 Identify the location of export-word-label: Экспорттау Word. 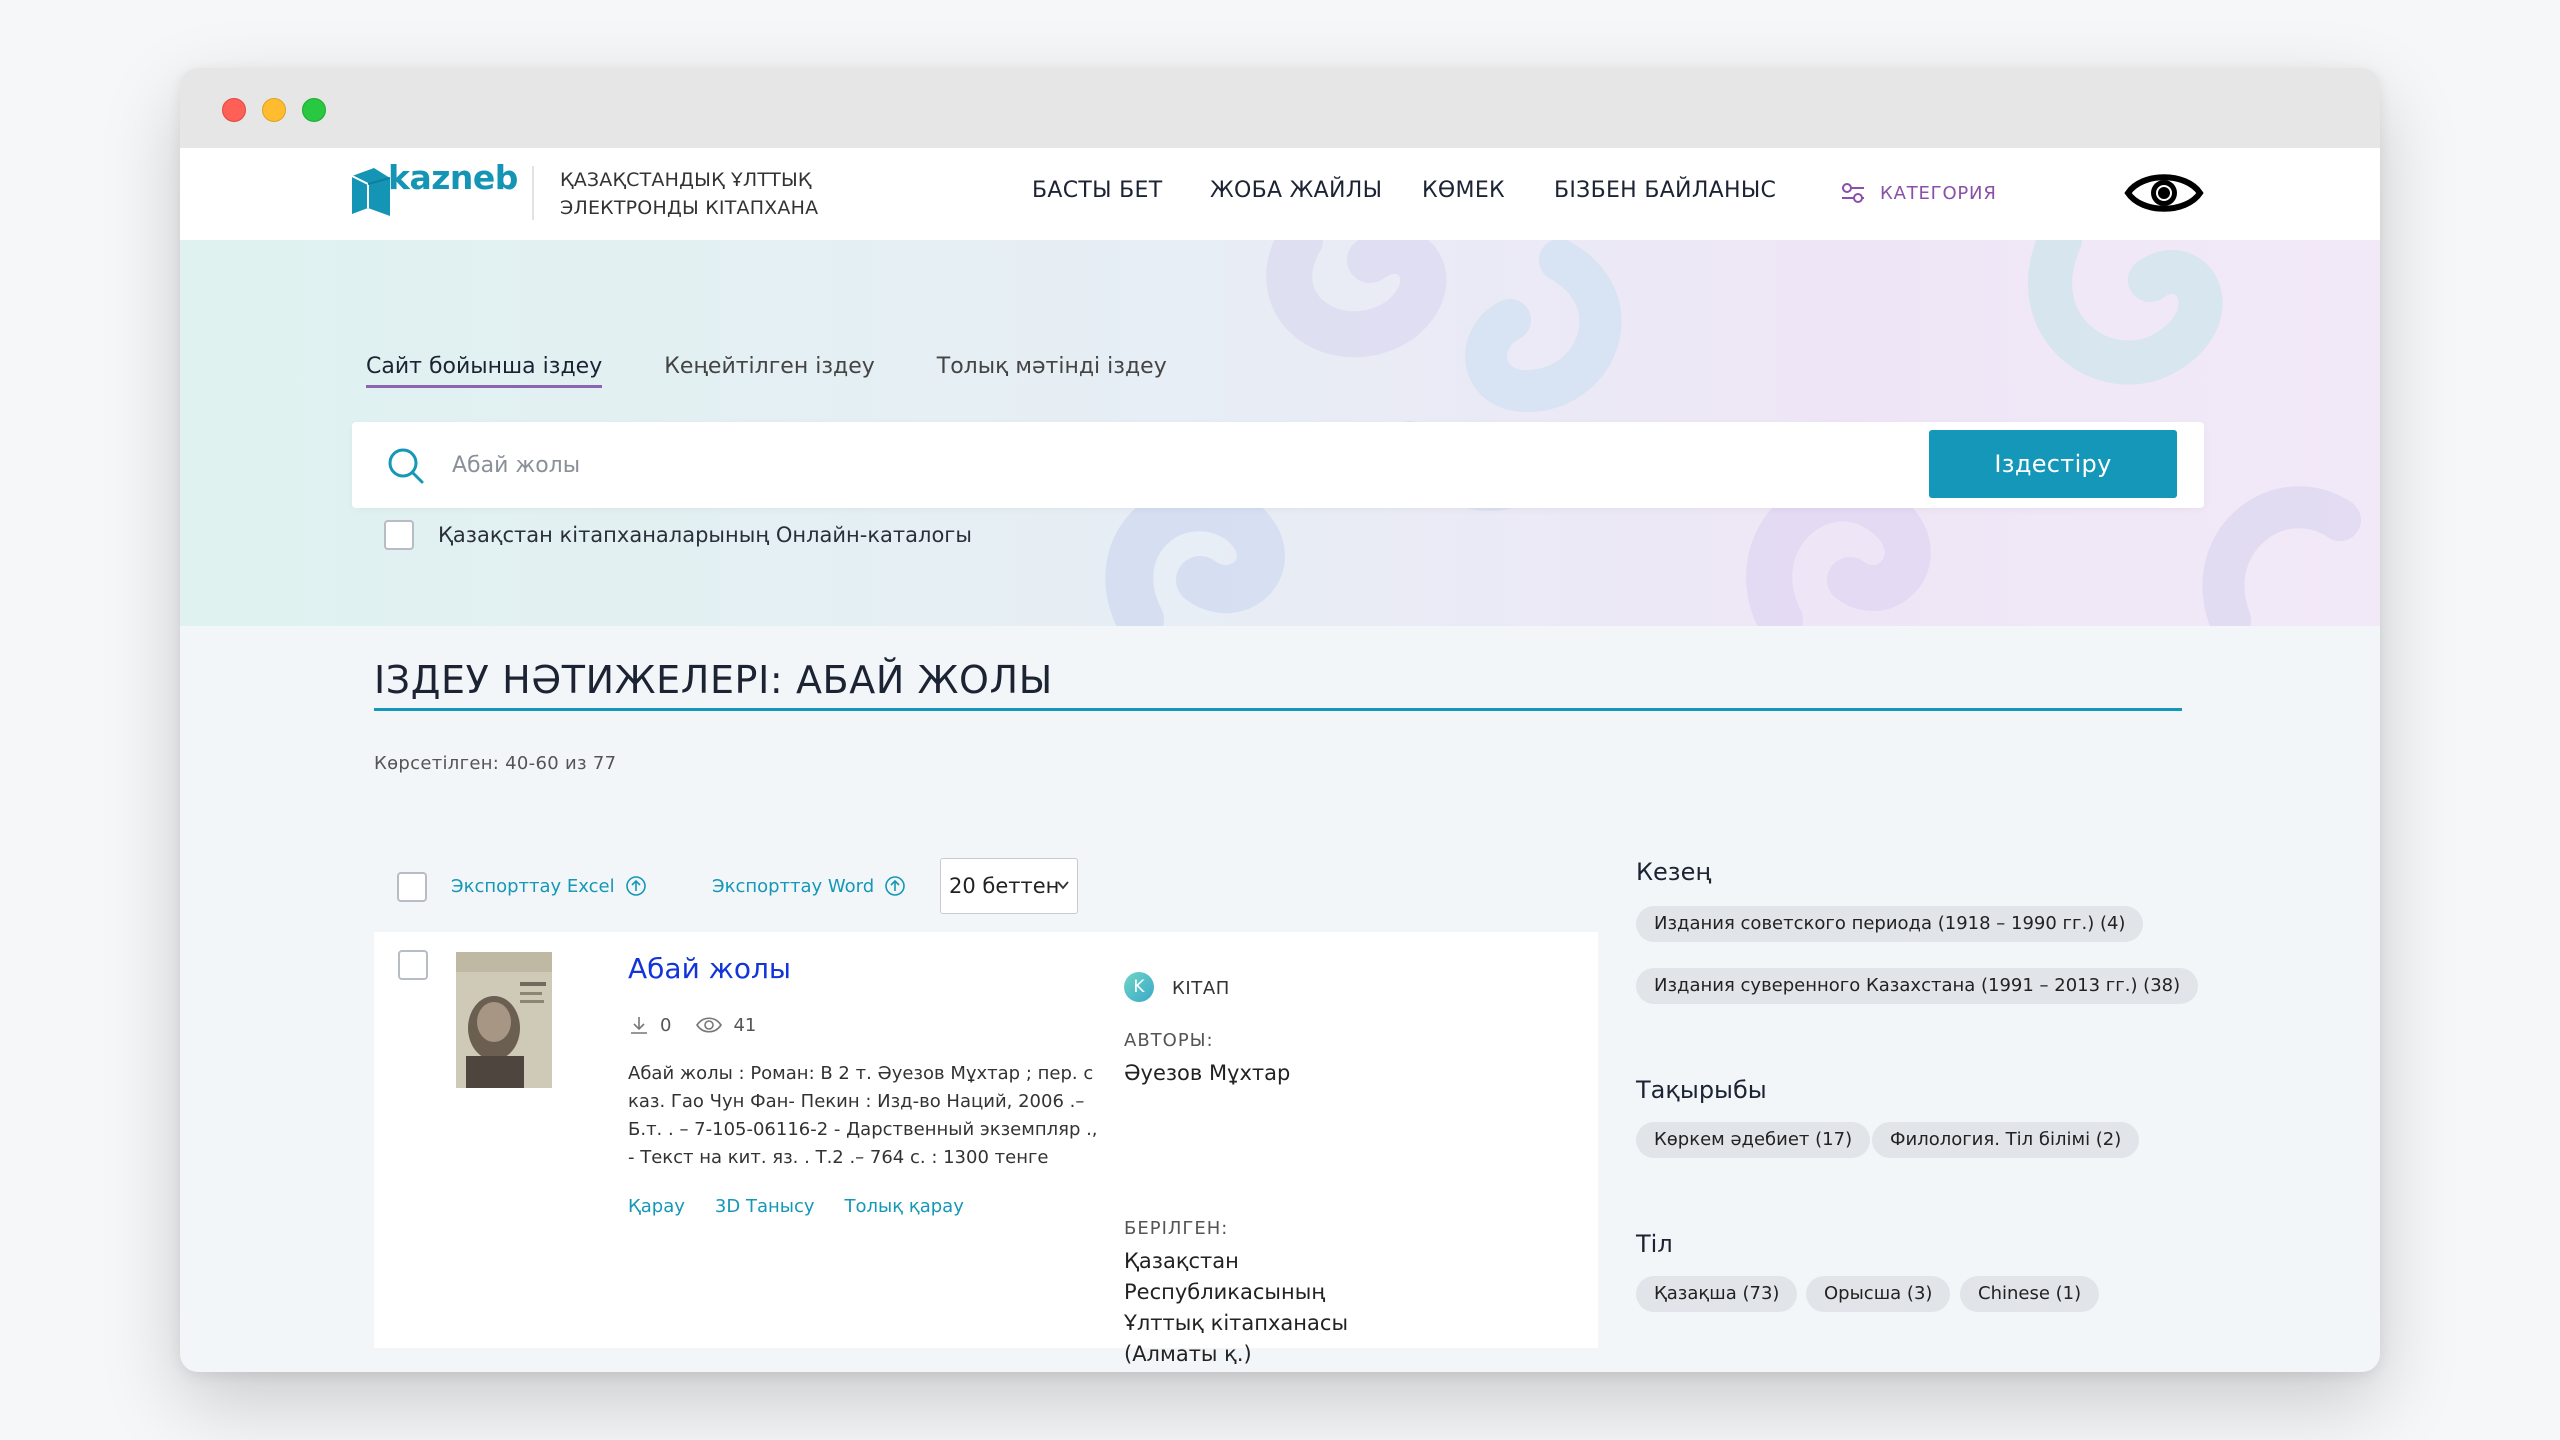
(793, 886).